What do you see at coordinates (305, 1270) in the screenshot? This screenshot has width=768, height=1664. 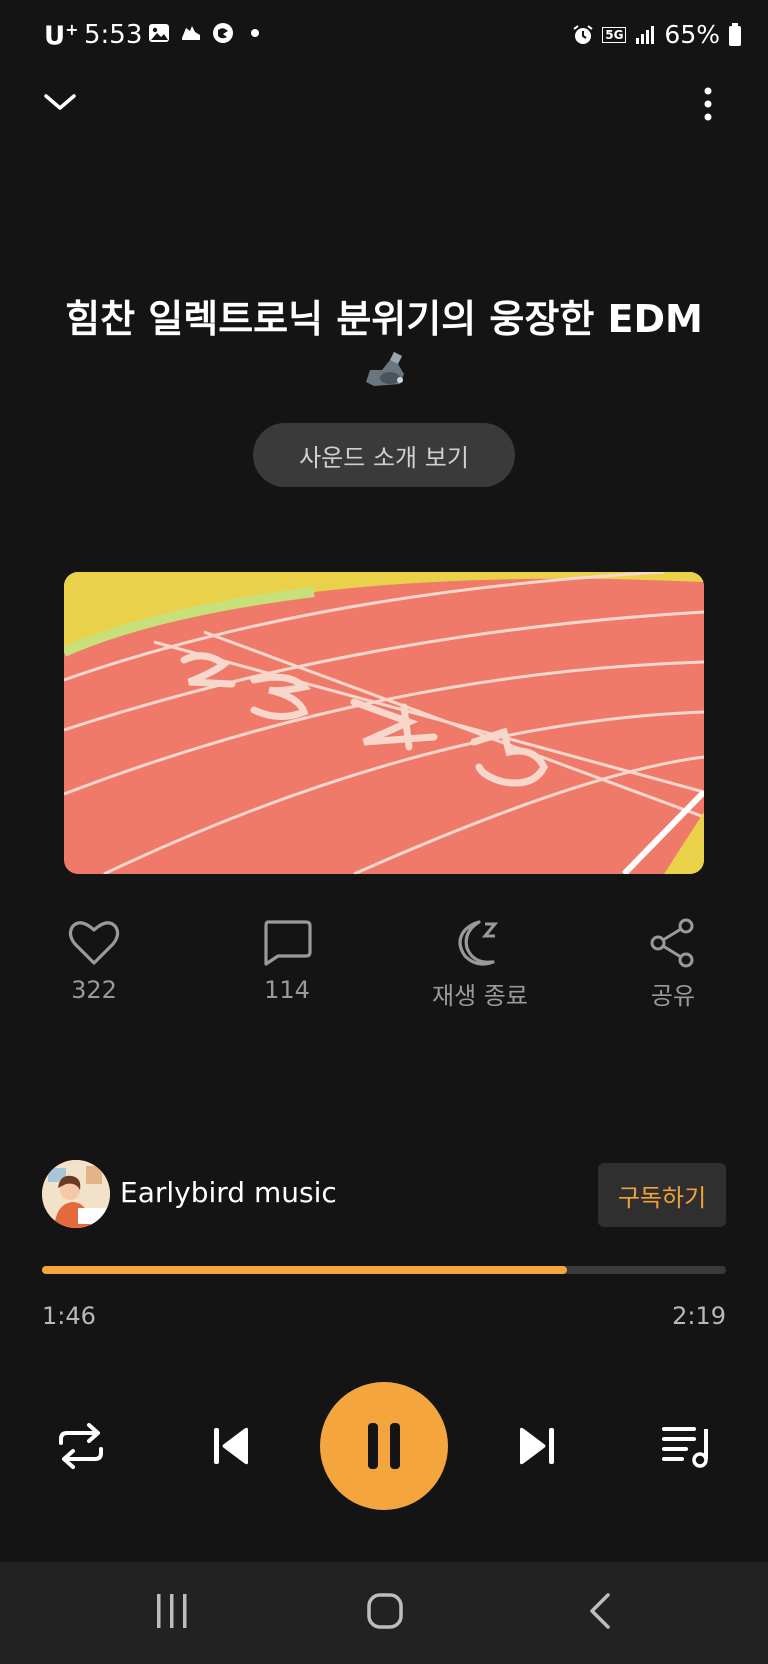 I see `progress-fill` at bounding box center [305, 1270].